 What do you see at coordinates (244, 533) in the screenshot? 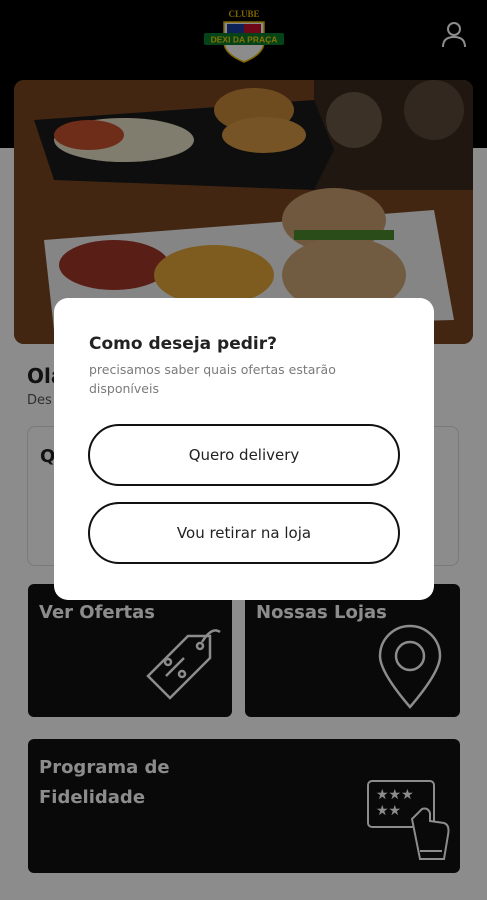
I see `pickup-button: Vou retirar na loja` at bounding box center [244, 533].